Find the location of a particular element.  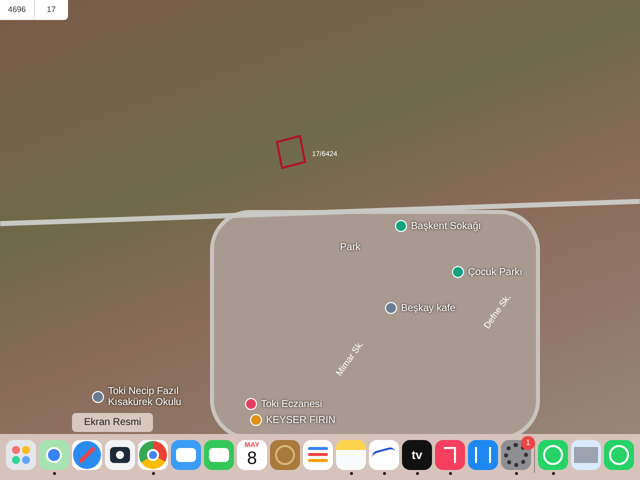

tv-app-icon: tv is located at coordinates (417, 455).